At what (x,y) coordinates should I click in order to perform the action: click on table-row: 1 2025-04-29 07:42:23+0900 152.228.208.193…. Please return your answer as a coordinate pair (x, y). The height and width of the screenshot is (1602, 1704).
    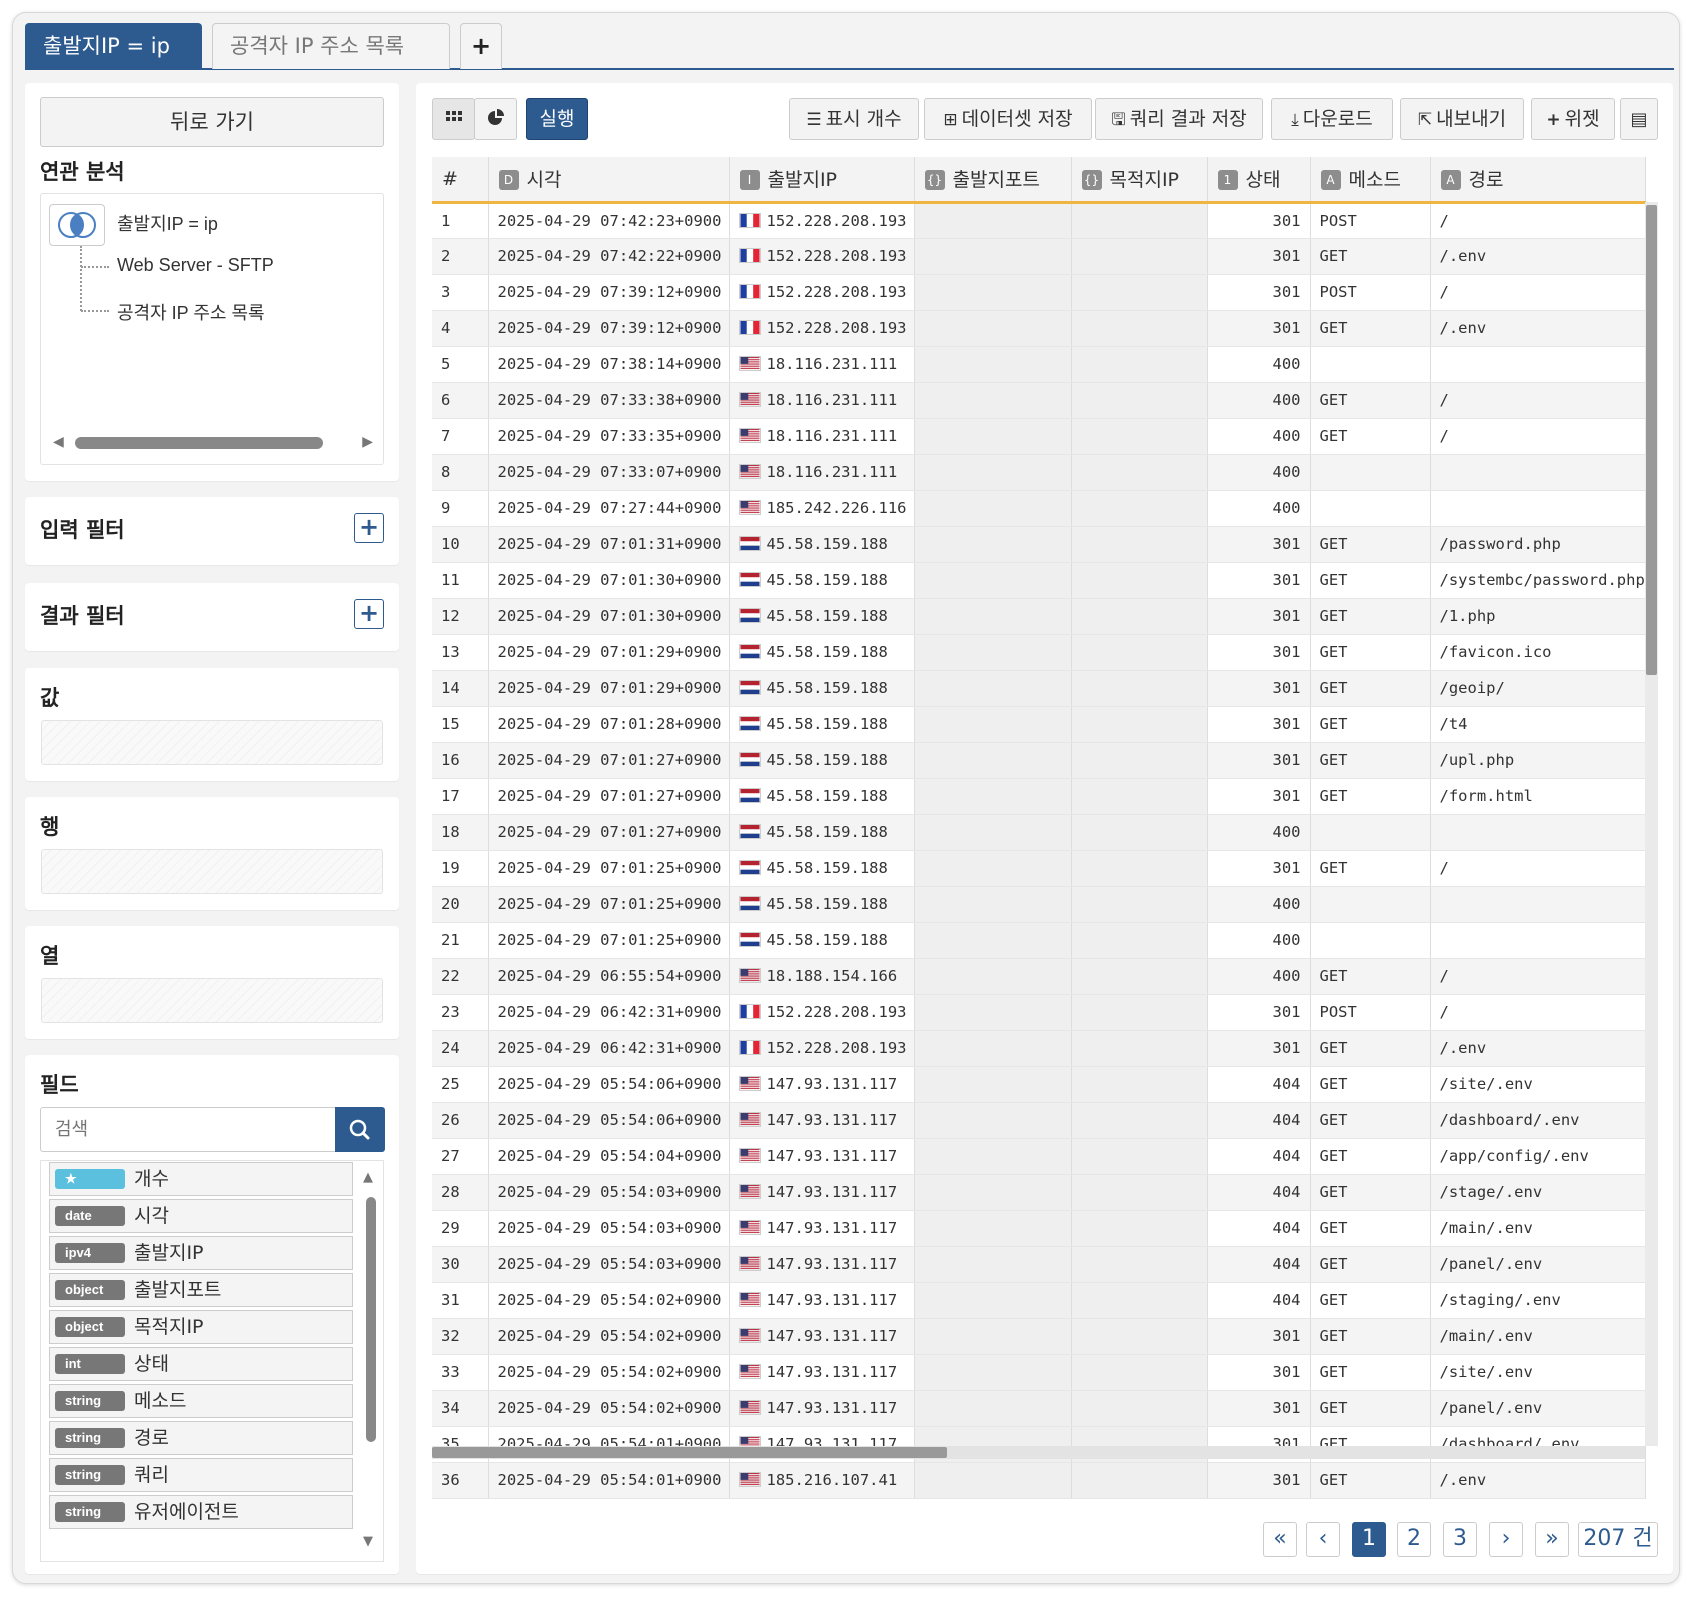
    Looking at the image, I should click on (1039, 220).